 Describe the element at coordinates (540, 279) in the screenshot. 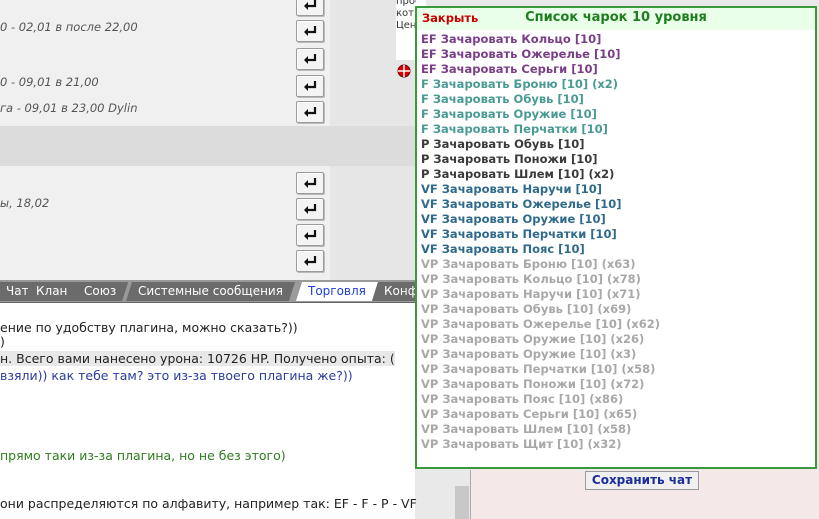

I see `enchant-list-item: VP Зачаровать Кольцо [10] (x78)` at that location.